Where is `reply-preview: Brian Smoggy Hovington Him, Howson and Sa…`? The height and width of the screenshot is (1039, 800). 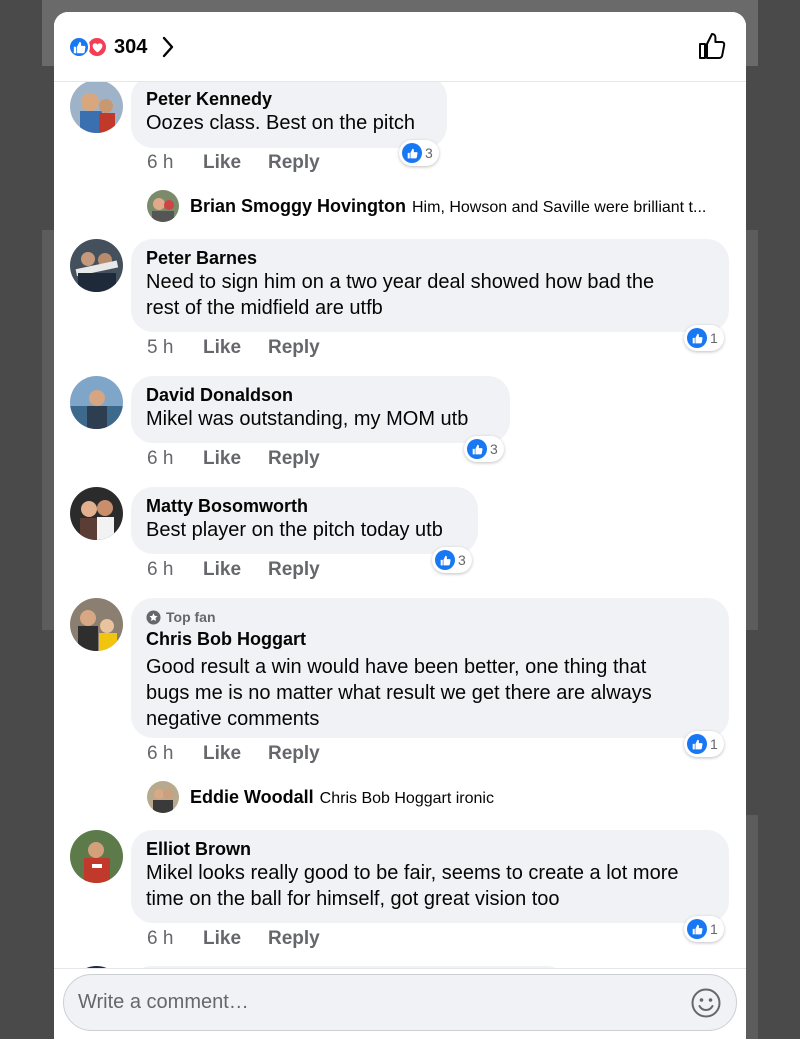 reply-preview: Brian Smoggy Hovington Him, Howson and Sa… is located at coordinates (455, 206).